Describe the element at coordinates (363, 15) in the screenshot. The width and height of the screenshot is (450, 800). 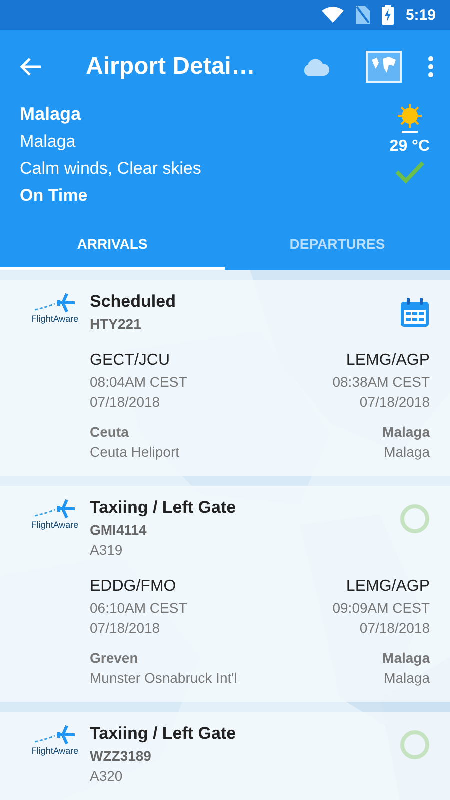
I see `no-sim-icon` at that location.